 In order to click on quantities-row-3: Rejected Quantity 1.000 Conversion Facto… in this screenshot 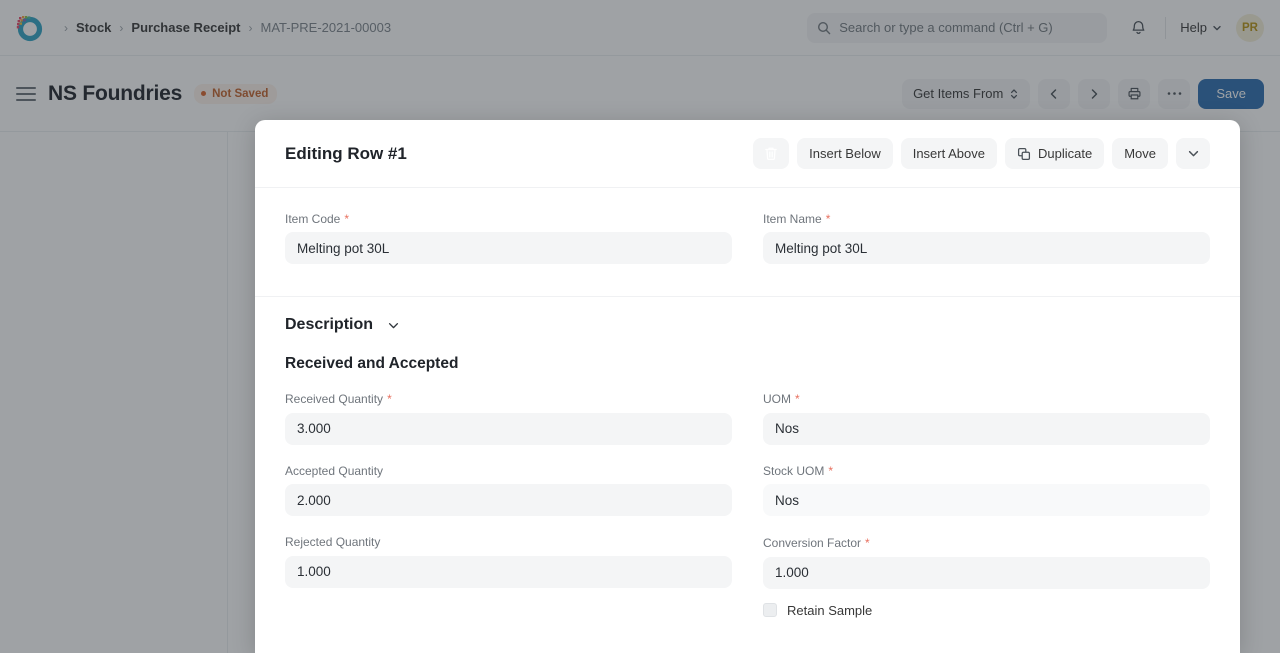, I will do `click(747, 576)`.